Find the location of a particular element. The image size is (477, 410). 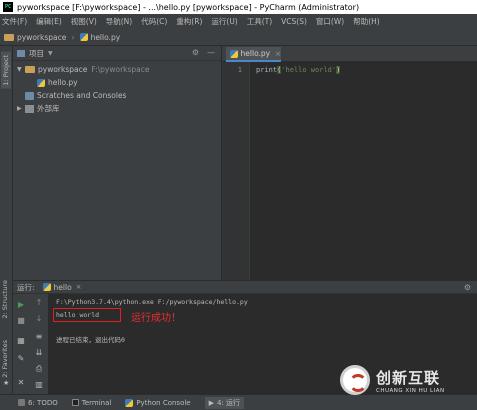

trash-icon: ▥ is located at coordinates (39, 384).